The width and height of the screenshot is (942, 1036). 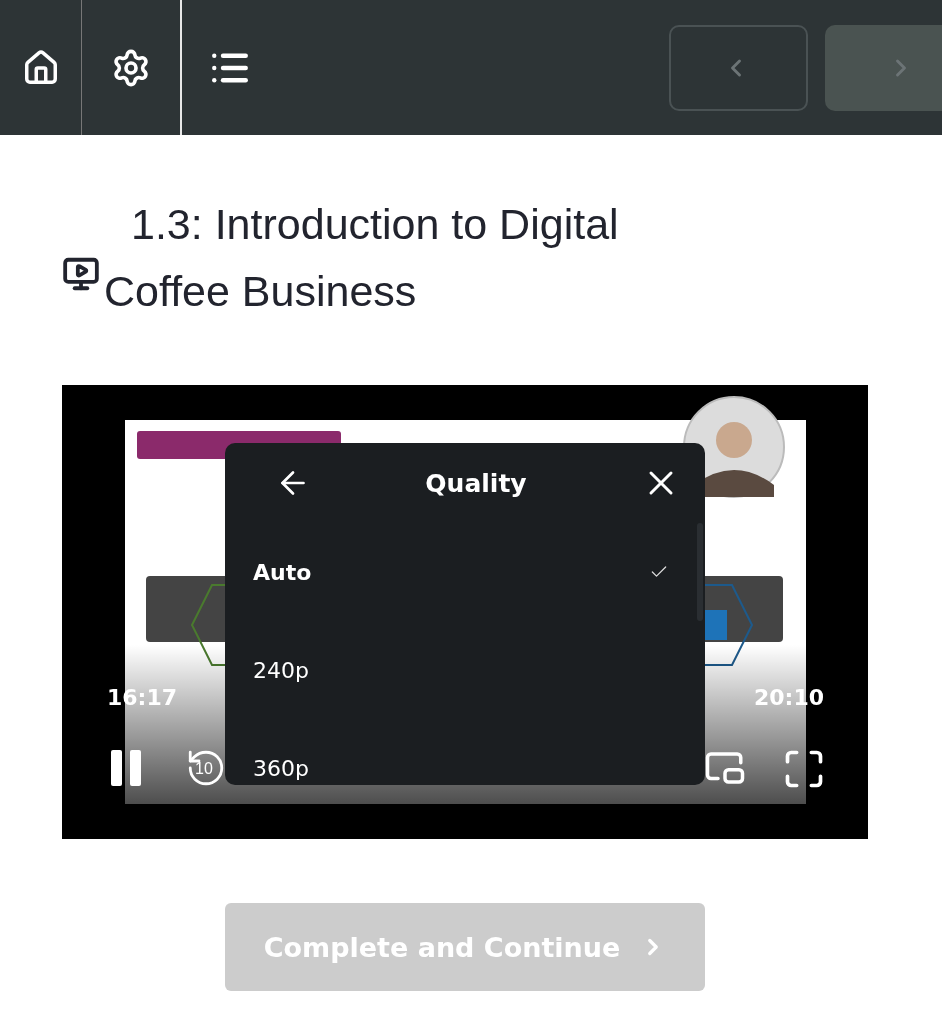 I want to click on rewind-button: 10, so click(x=206, y=768).